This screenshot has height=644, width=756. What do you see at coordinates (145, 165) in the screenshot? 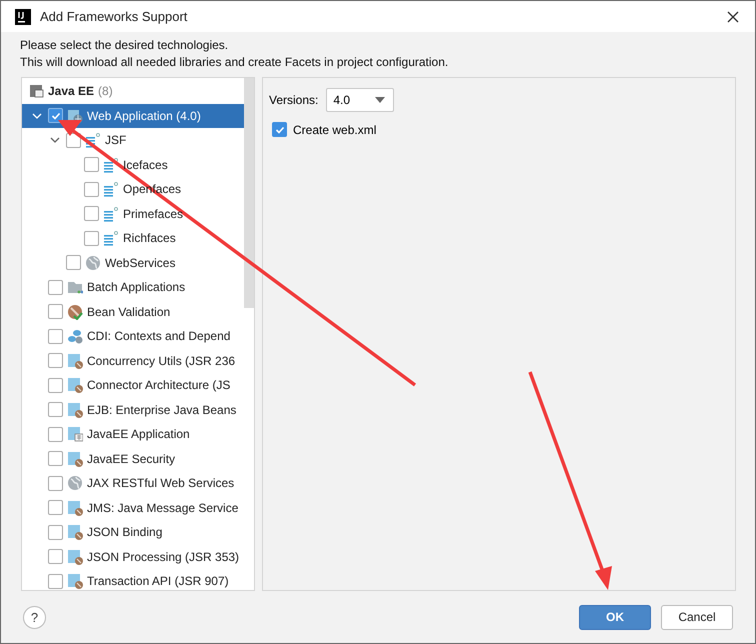
I see `item-label: Icefaces` at bounding box center [145, 165].